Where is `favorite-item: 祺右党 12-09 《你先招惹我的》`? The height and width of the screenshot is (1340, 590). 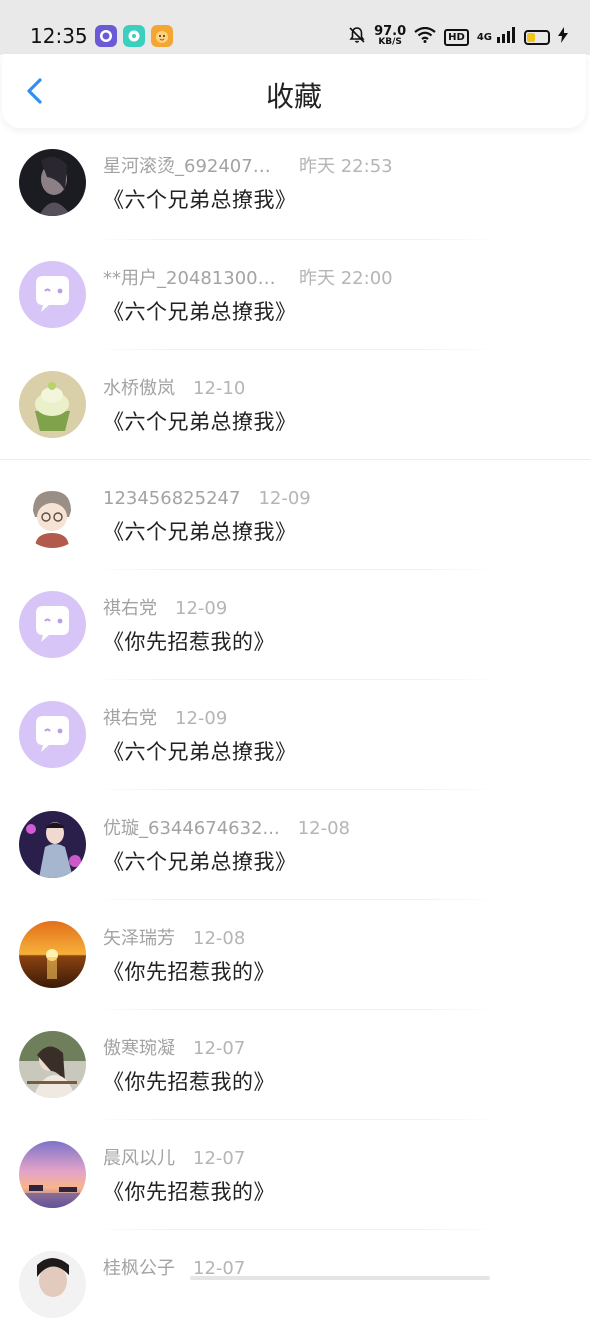
favorite-item: 祺右党 12-09 《你先招惹我的》 is located at coordinates (295, 625).